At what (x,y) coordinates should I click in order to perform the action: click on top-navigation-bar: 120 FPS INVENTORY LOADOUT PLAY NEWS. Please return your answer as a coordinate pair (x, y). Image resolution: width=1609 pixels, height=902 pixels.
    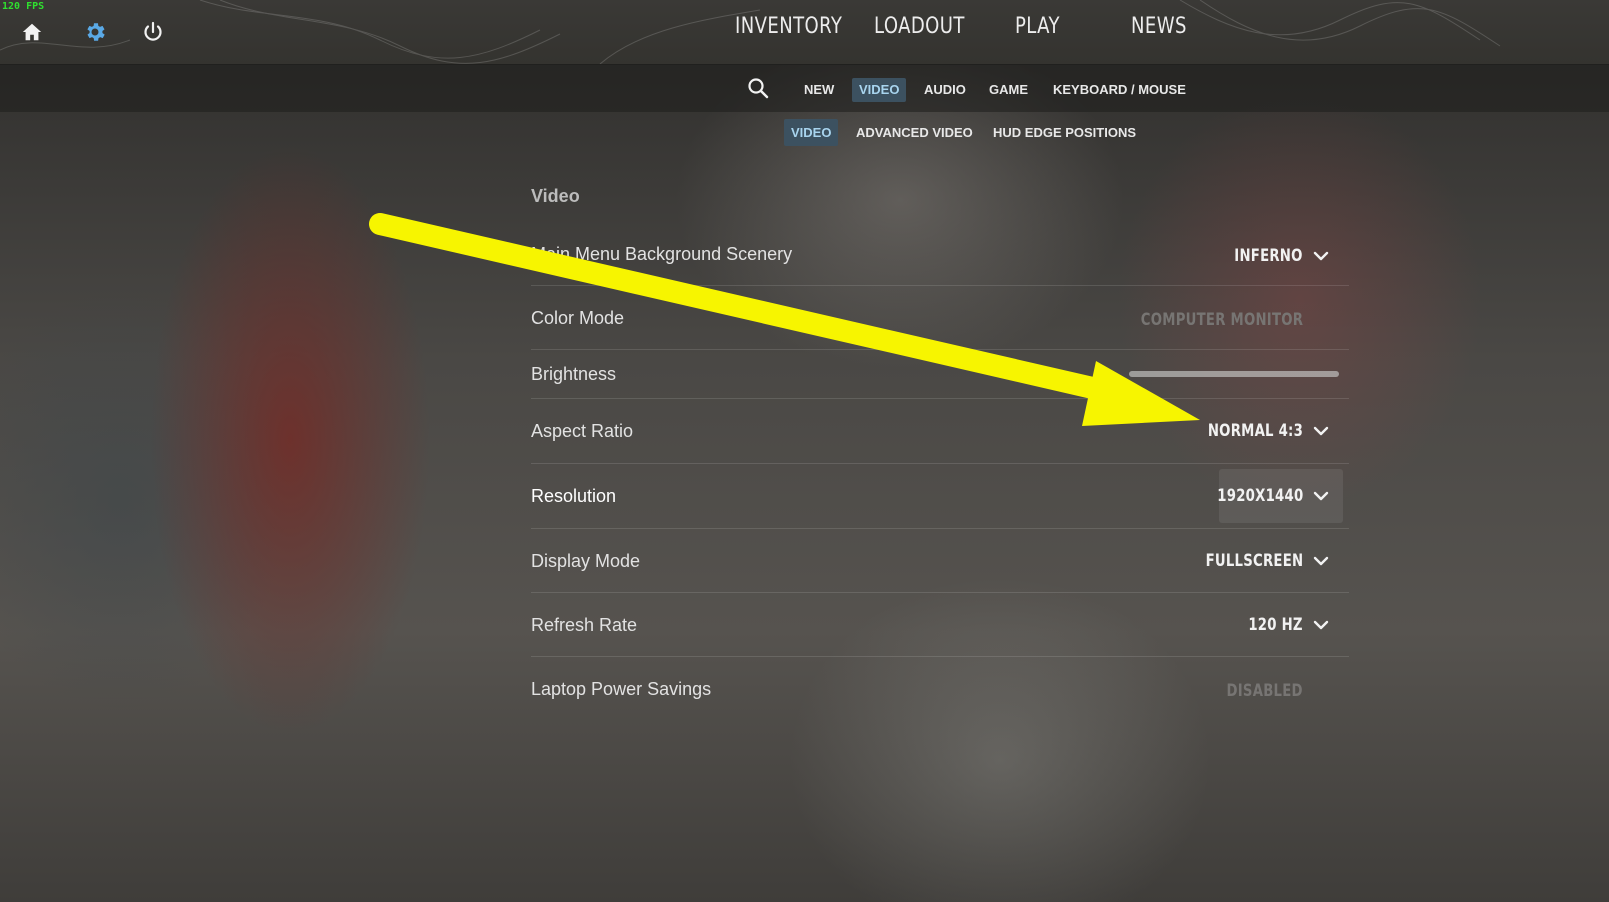
    Looking at the image, I should click on (804, 32).